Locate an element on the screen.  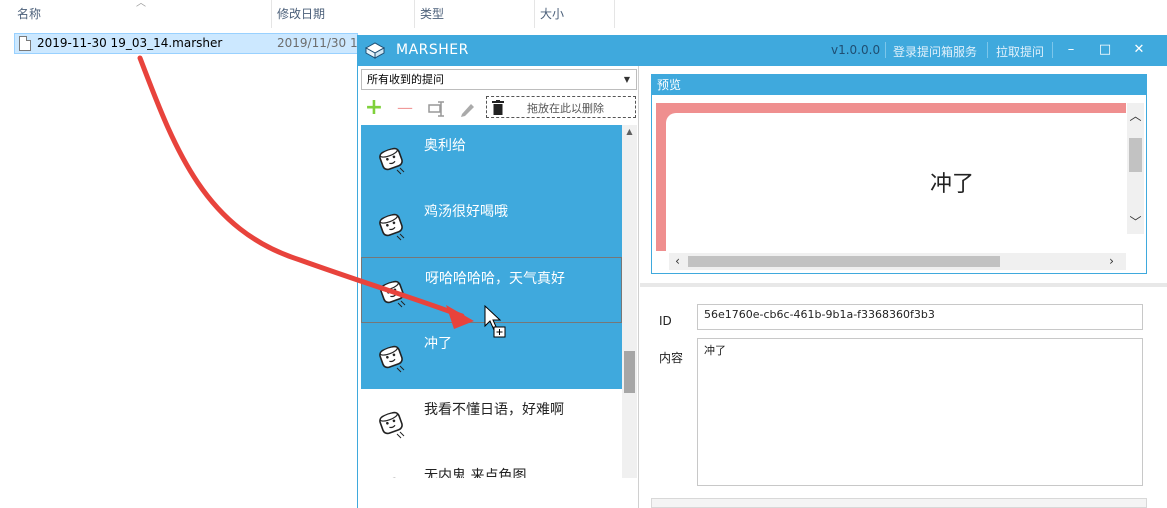
trash-icon is located at coordinates (498, 107).